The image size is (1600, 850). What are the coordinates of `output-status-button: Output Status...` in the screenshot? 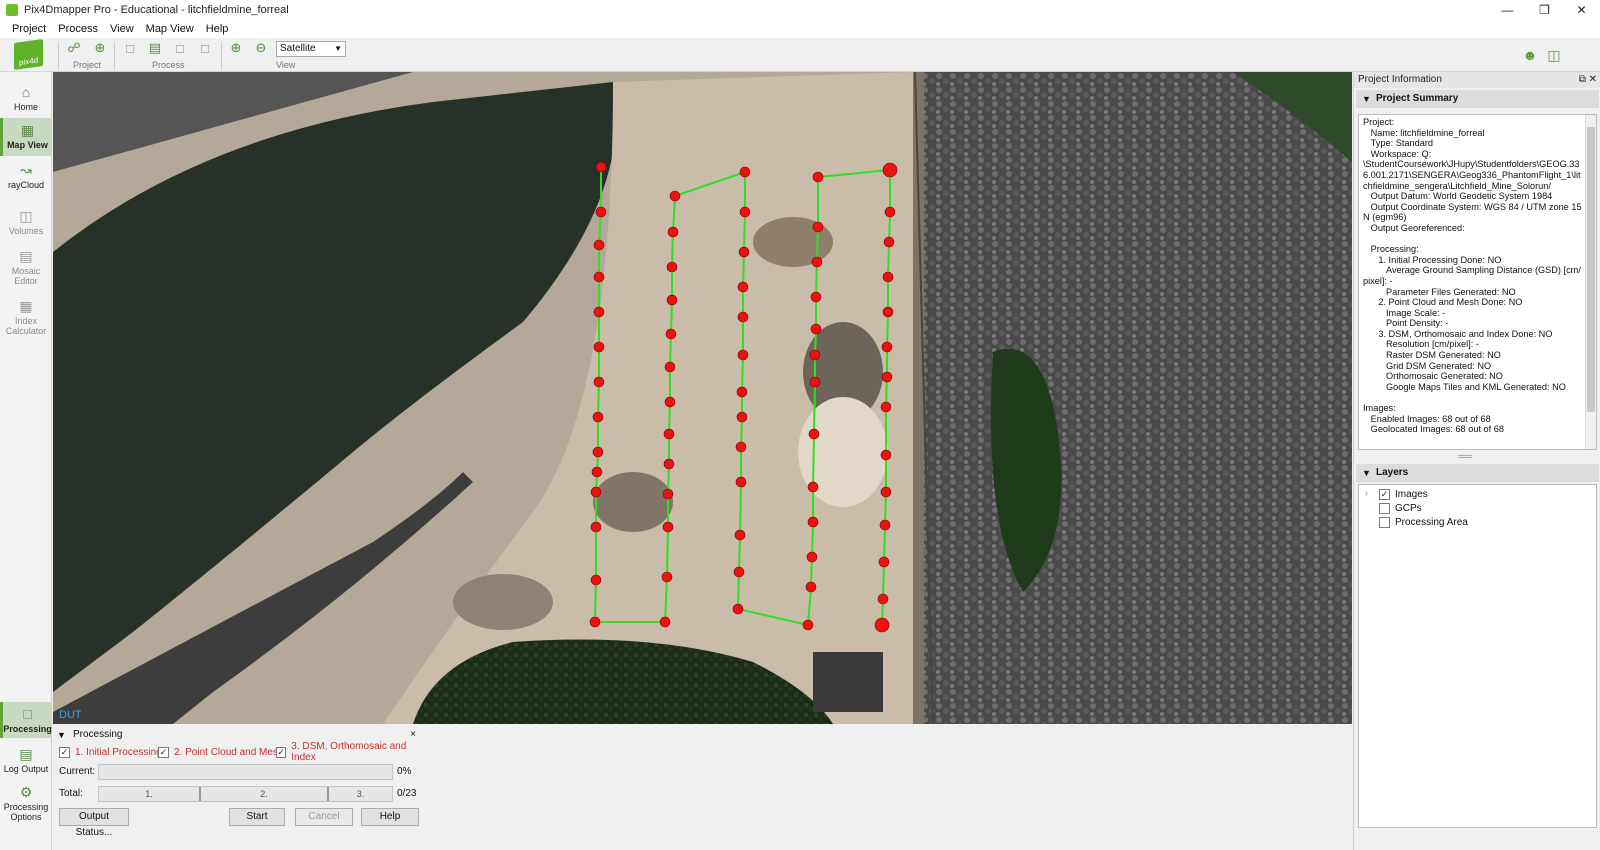 It's located at (94, 823).